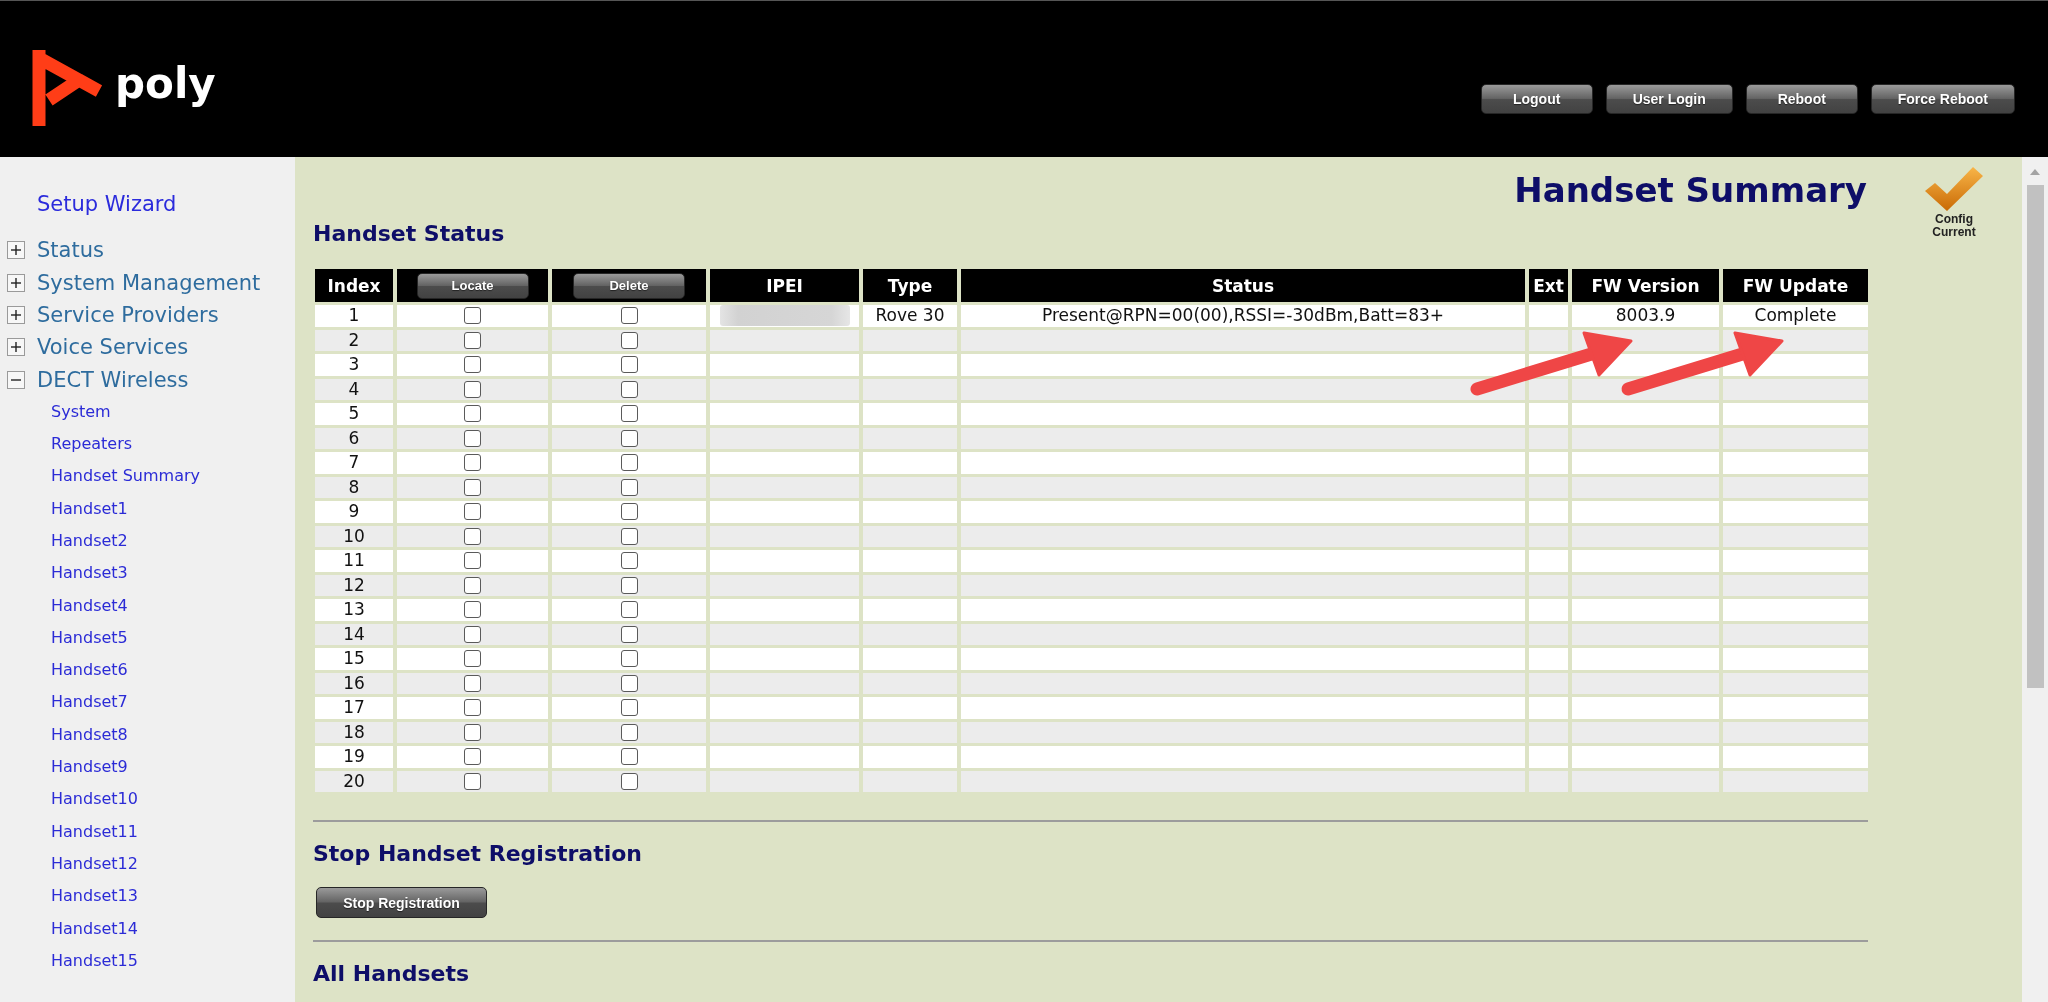 This screenshot has width=2048, height=1002. What do you see at coordinates (94, 831) in the screenshot?
I see `tree-subitem: Handset11` at bounding box center [94, 831].